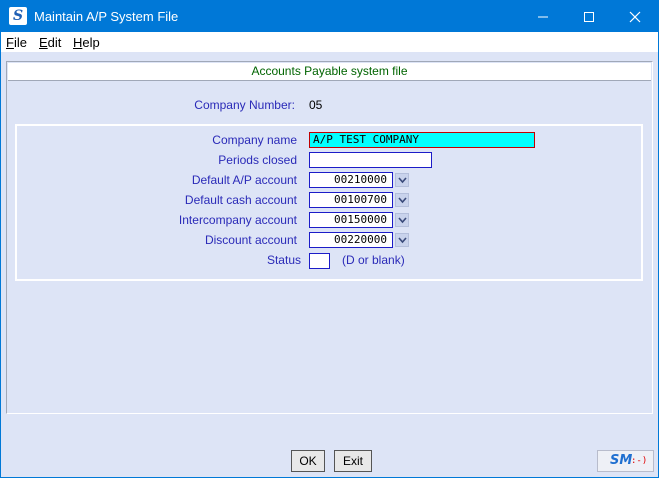 This screenshot has width=659, height=478. I want to click on minimize-icon, so click(543, 17).